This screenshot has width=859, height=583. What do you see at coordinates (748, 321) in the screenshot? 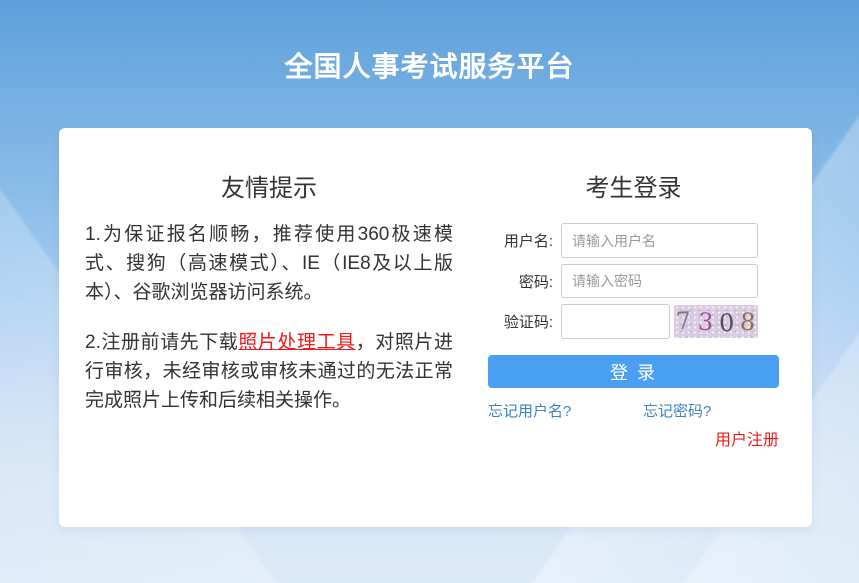
I see `captcha-digit: 8` at bounding box center [748, 321].